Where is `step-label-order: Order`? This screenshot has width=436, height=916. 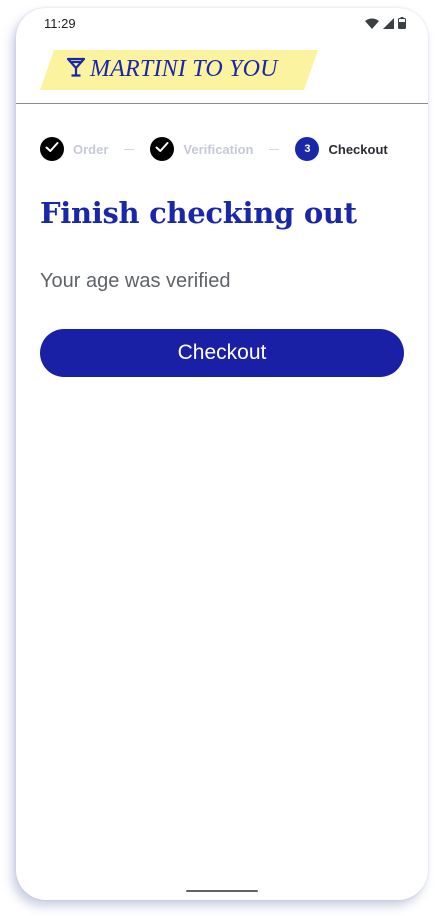 step-label-order: Order is located at coordinates (91, 149).